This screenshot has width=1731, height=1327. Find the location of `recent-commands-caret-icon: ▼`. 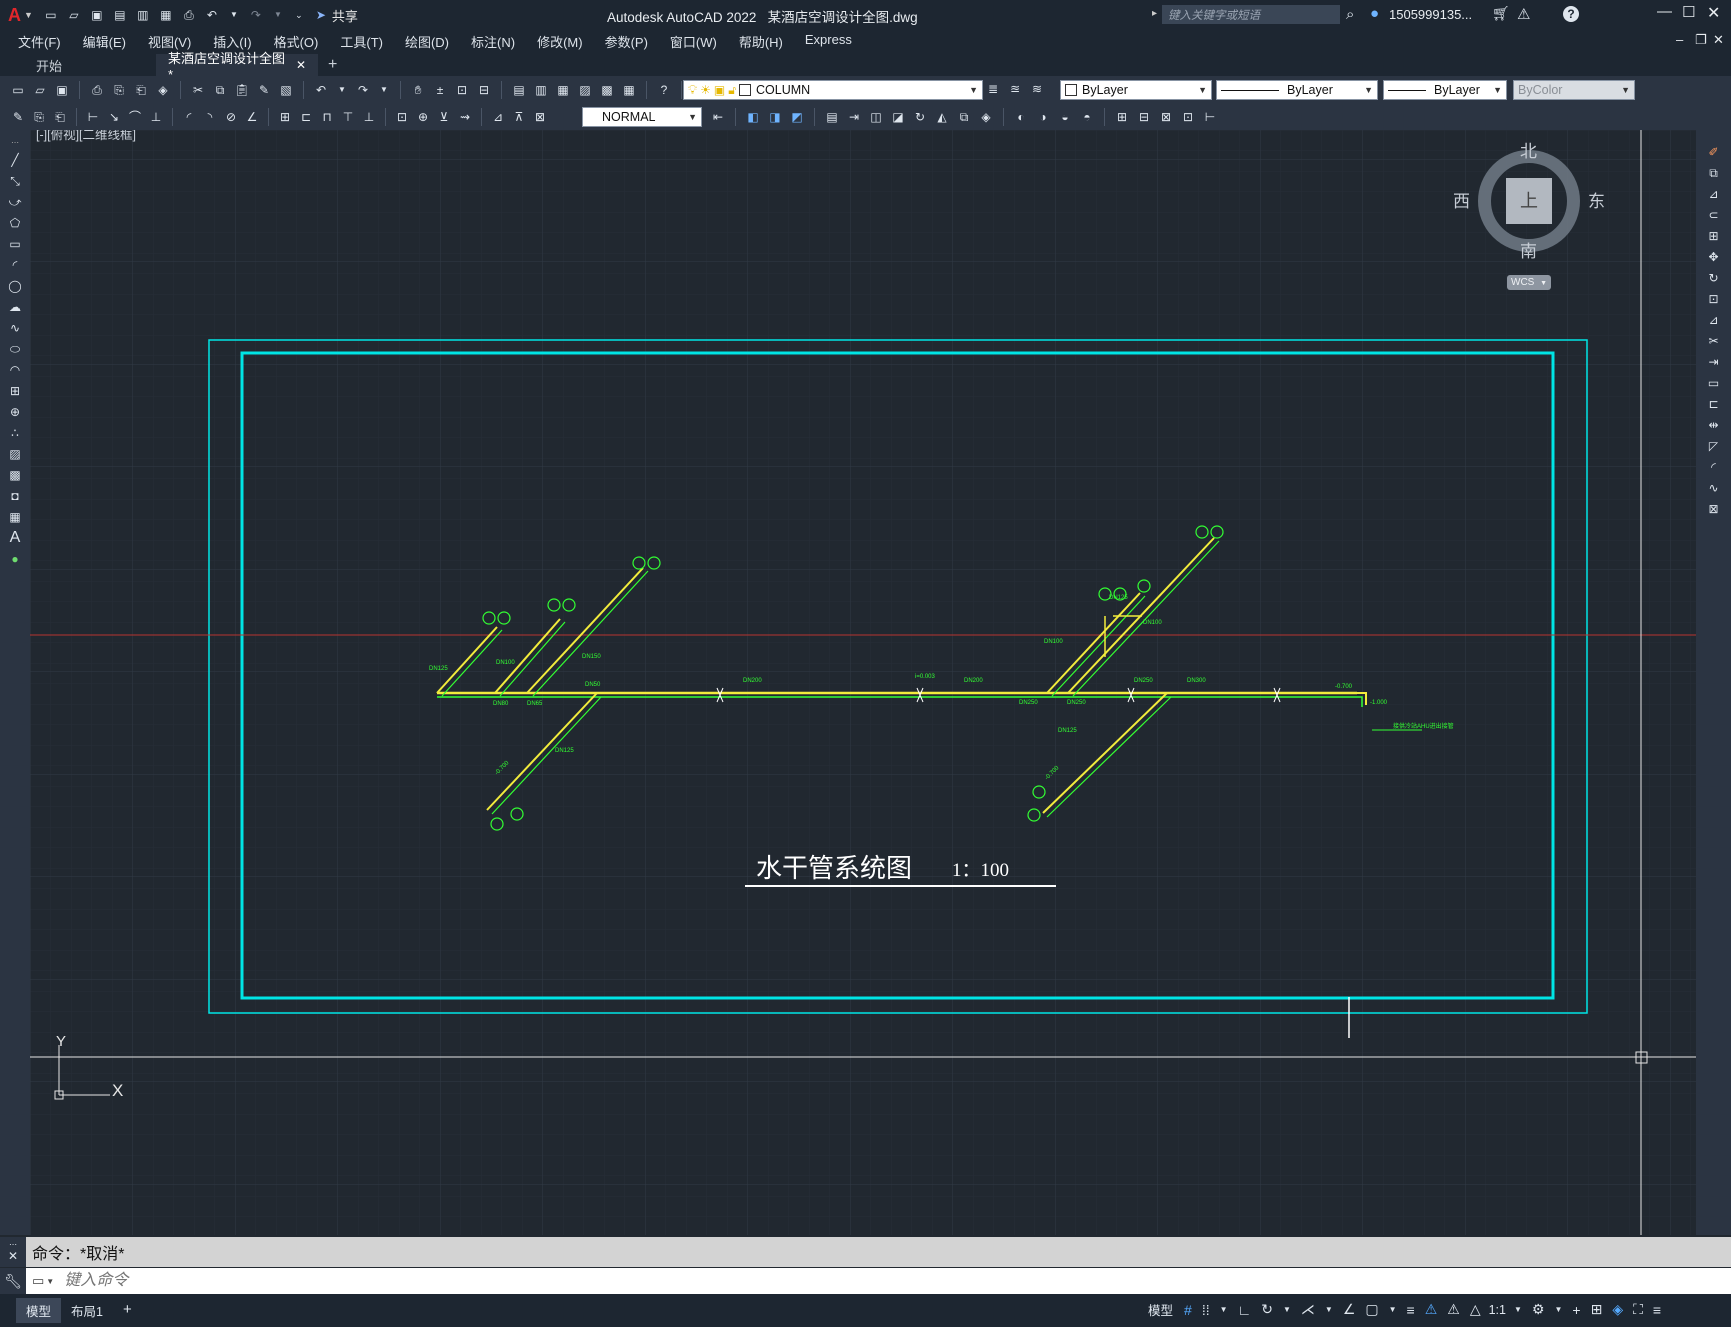

recent-commands-caret-icon: ▼ is located at coordinates (50, 1281).